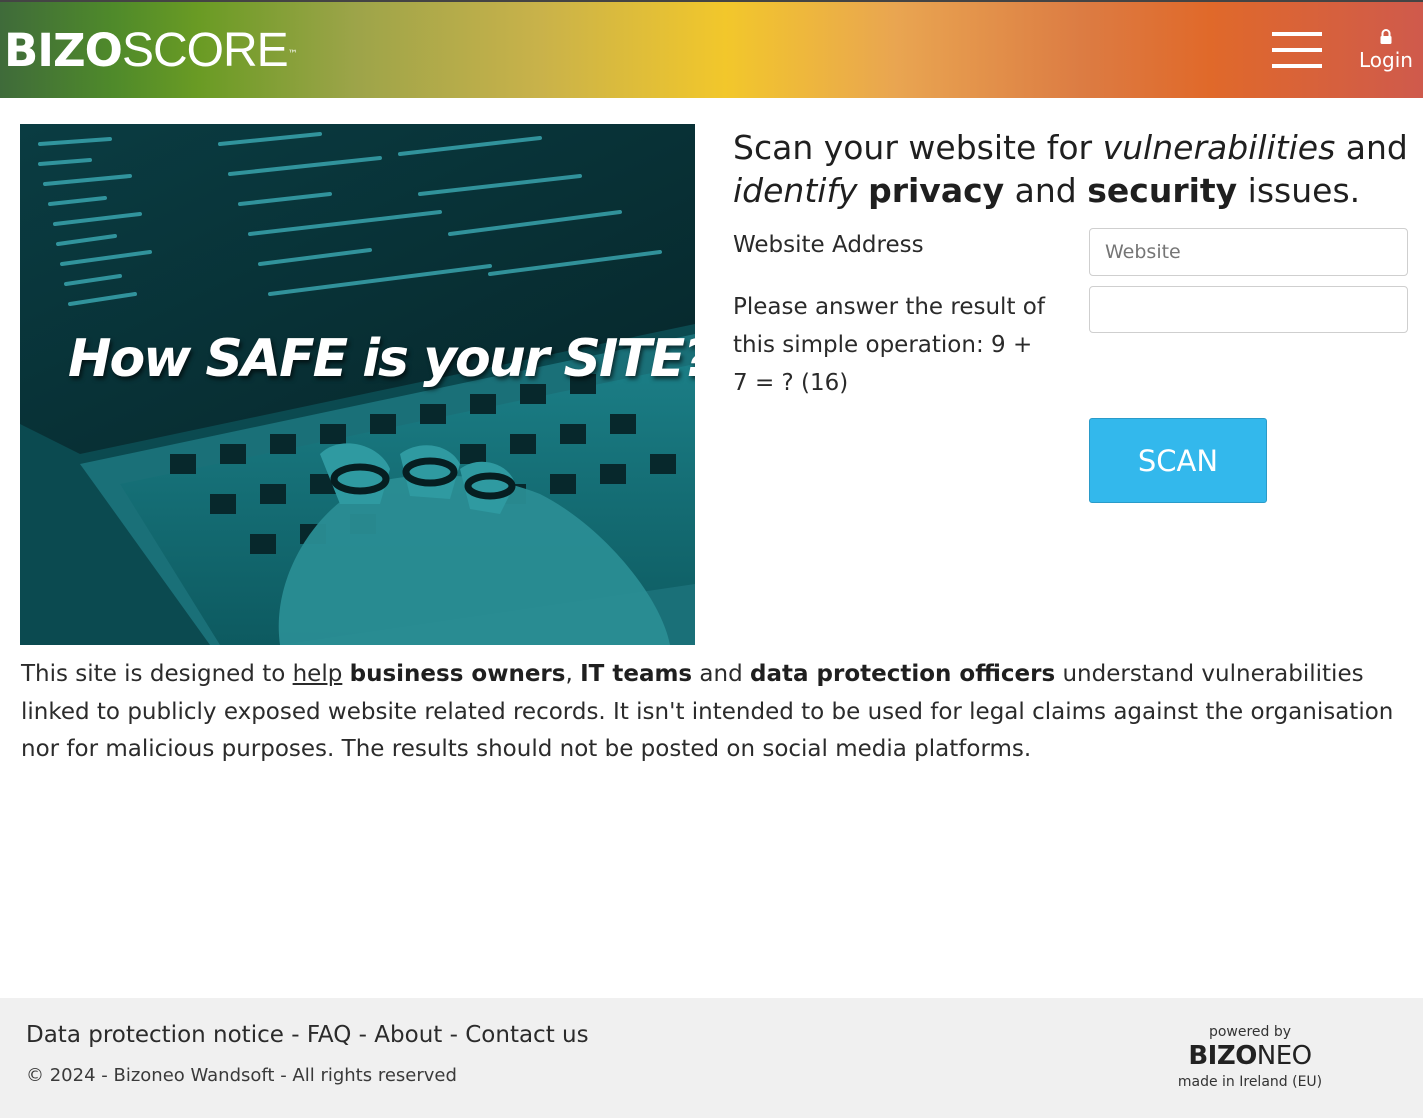 This screenshot has width=1423, height=1118. I want to click on login-label: Login, so click(1386, 60).